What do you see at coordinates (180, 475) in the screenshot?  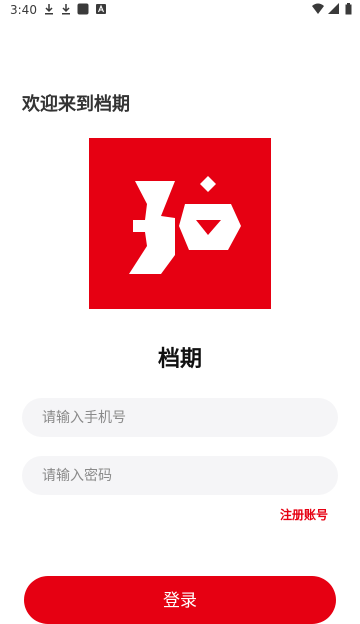 I see `password-input` at bounding box center [180, 475].